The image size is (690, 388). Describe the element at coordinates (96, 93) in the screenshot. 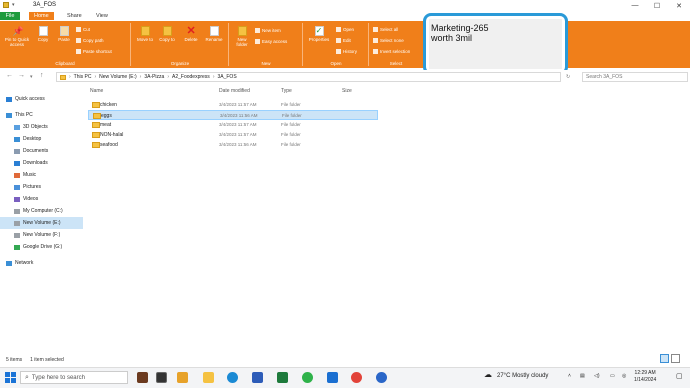

I see `column-header-name: Name` at that location.